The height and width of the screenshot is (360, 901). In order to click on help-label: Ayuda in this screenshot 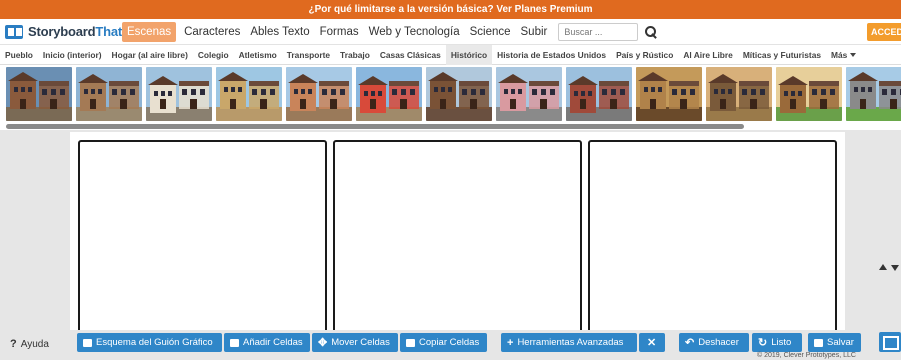, I will do `click(34, 344)`.